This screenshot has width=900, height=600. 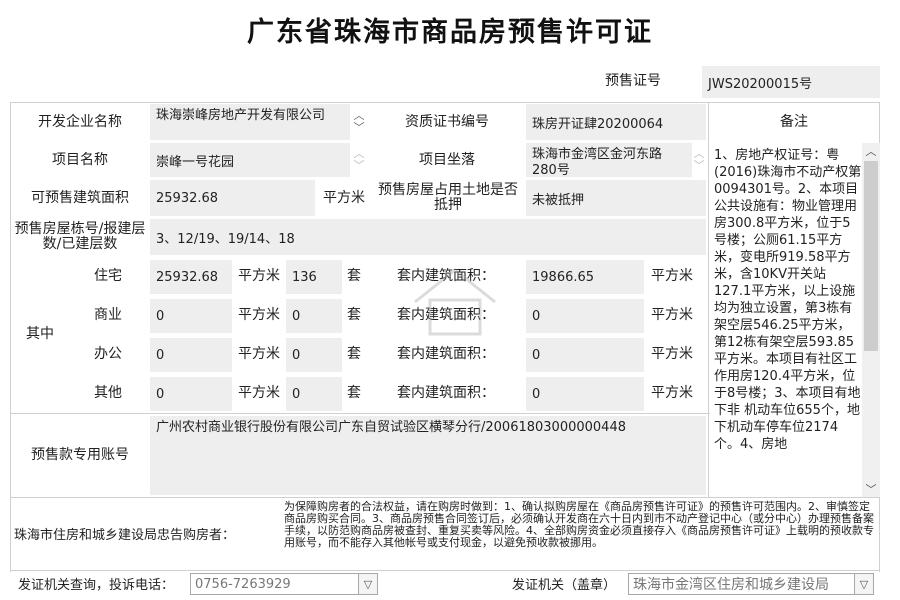 What do you see at coordinates (585, 277) in the screenshot?
I see `inner-area-field: 19866.65` at bounding box center [585, 277].